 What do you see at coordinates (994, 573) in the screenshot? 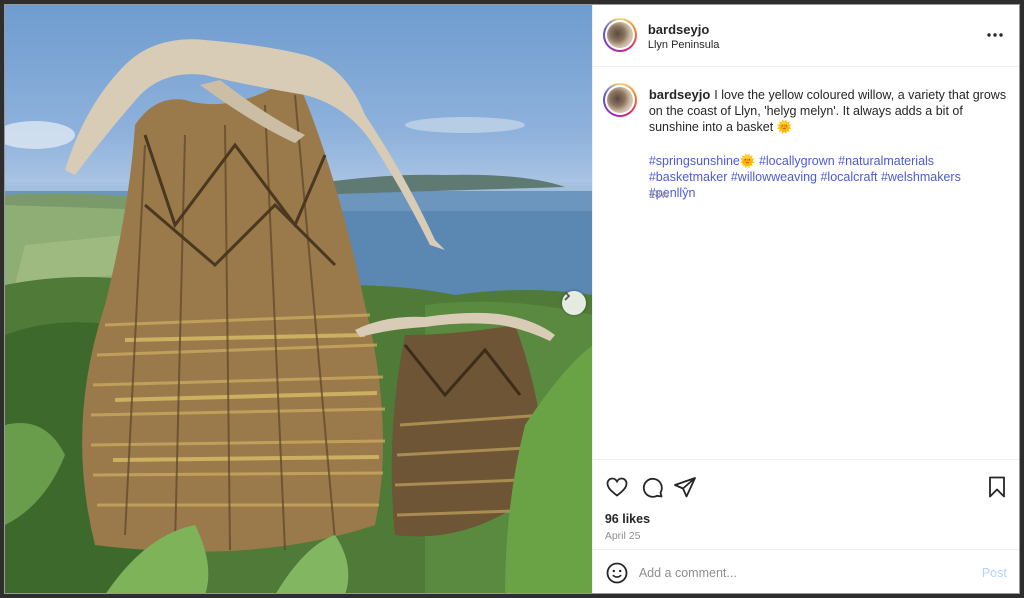
I see `post-comment-button: Post` at bounding box center [994, 573].